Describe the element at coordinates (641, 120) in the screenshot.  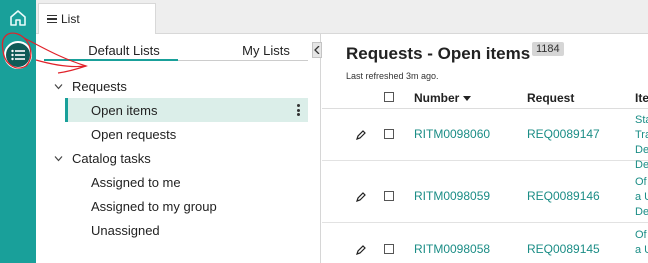
I see `item-text: Sta` at that location.